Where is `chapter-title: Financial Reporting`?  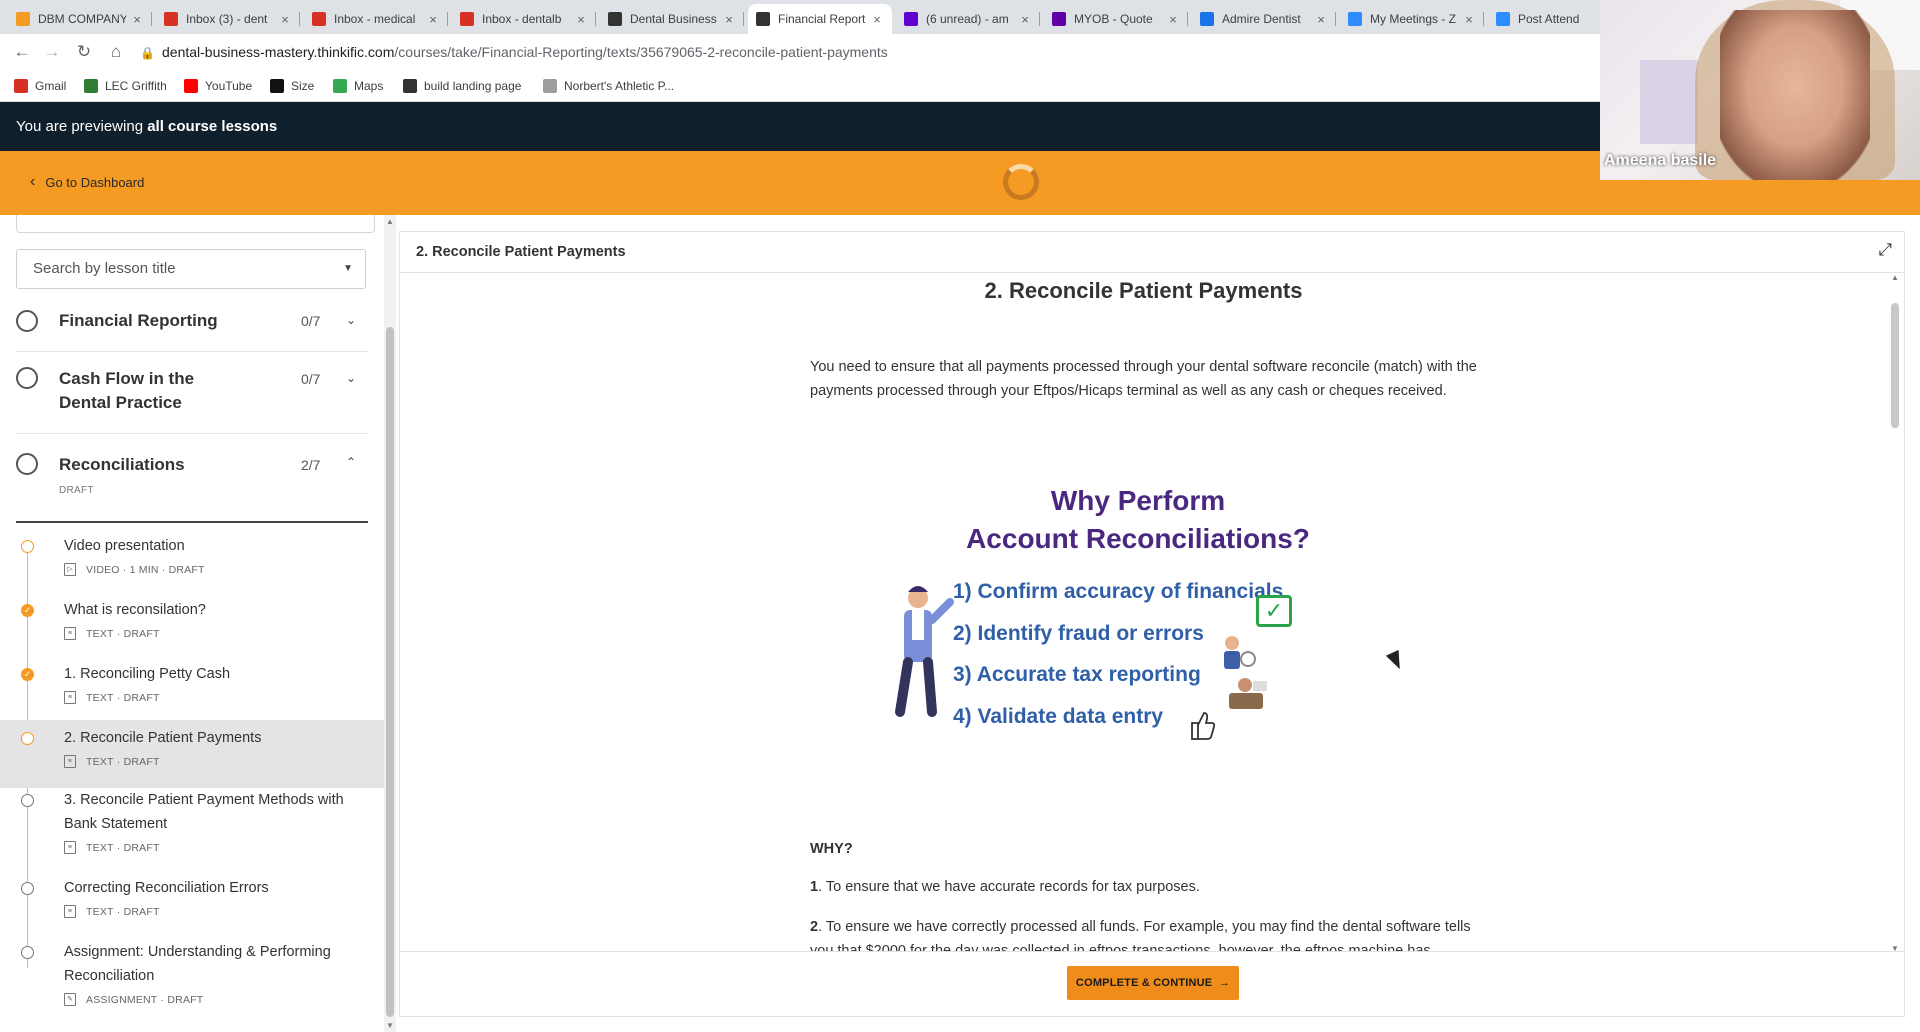 chapter-title: Financial Reporting is located at coordinates (138, 320).